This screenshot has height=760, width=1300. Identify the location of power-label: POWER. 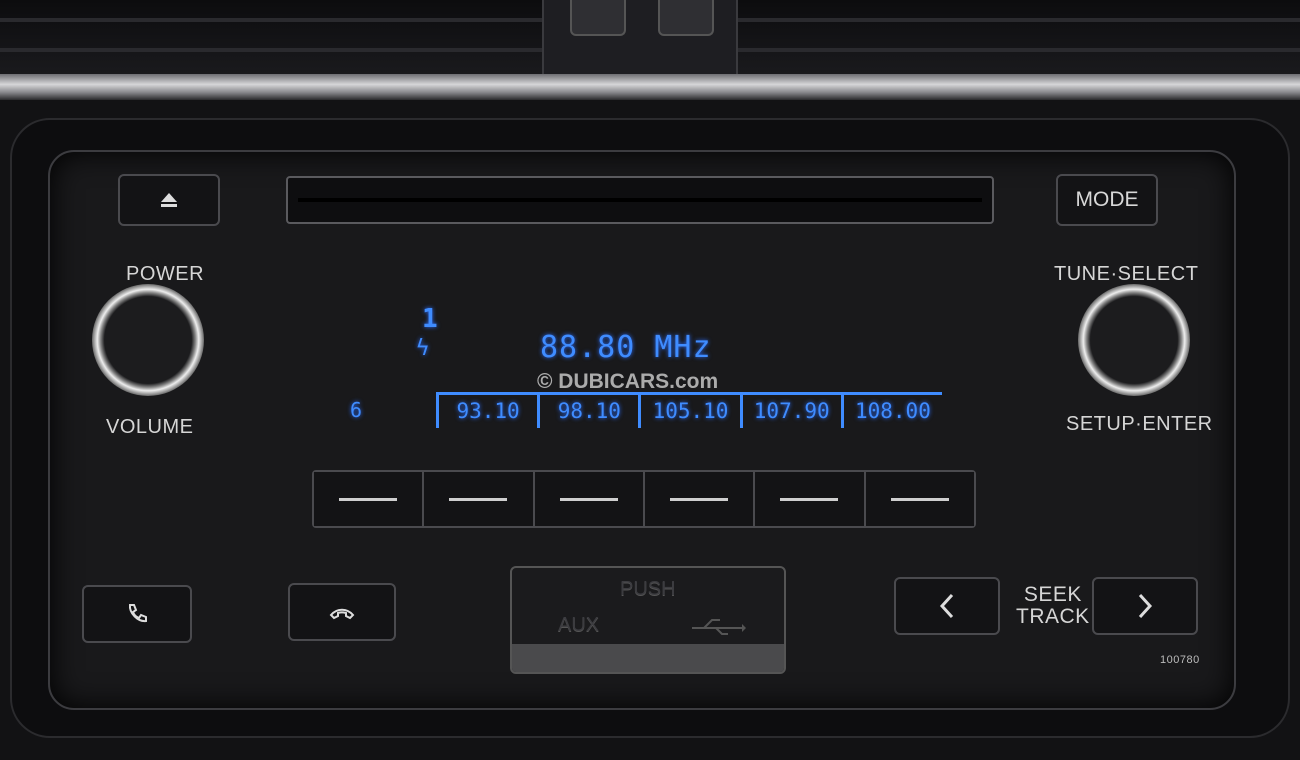
(165, 274).